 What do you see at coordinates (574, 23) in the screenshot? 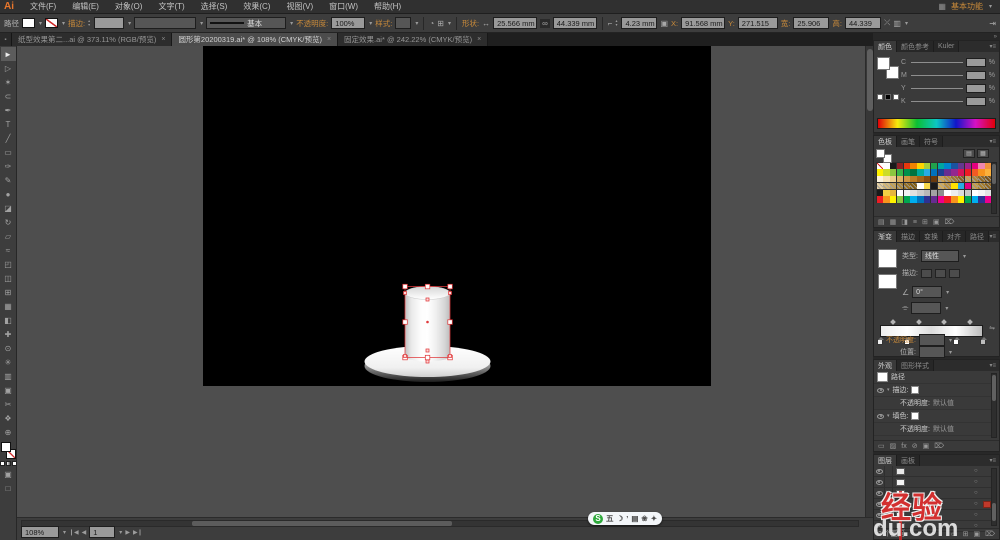
I see `shape-height-field: 44.339 mm` at bounding box center [574, 23].